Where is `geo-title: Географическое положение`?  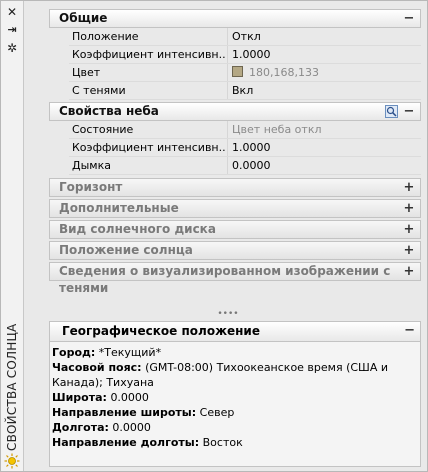 geo-title: Географическое положение is located at coordinates (161, 331).